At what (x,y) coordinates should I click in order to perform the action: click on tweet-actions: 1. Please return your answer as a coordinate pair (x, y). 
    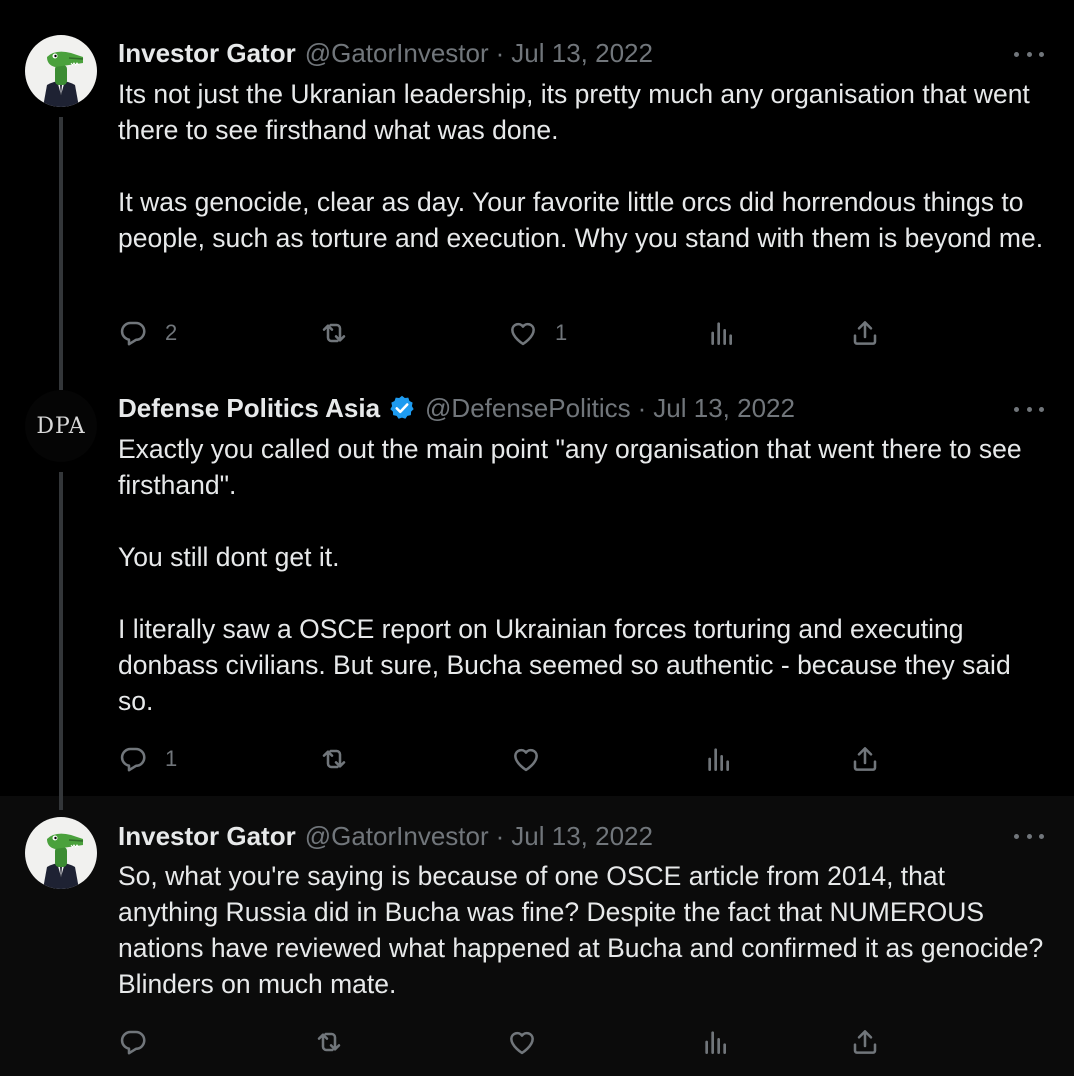
    Looking at the image, I should click on (537, 759).